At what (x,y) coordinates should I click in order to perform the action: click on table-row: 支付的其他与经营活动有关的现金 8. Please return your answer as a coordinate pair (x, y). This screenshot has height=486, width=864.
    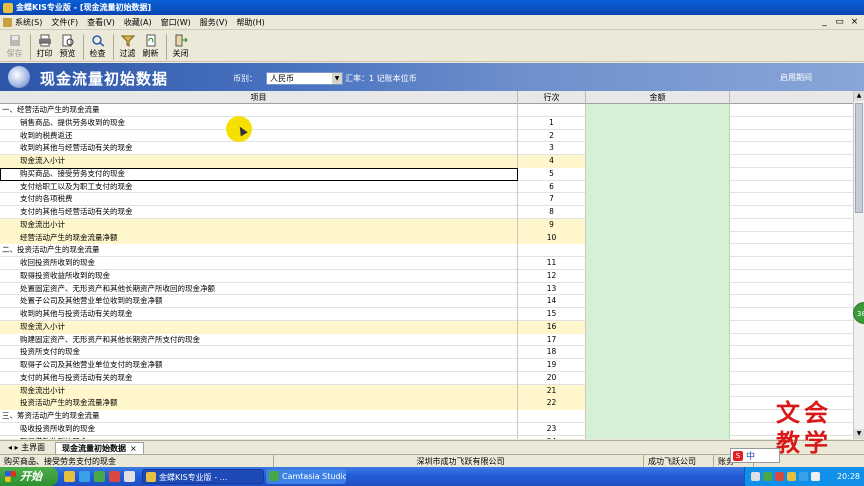
    Looking at the image, I should click on (426, 212).